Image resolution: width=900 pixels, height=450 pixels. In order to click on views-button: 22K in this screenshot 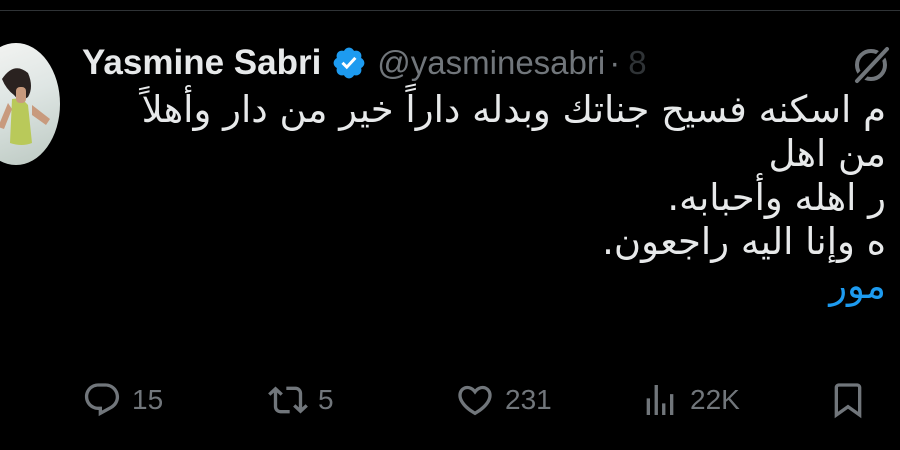, I will do `click(690, 400)`.